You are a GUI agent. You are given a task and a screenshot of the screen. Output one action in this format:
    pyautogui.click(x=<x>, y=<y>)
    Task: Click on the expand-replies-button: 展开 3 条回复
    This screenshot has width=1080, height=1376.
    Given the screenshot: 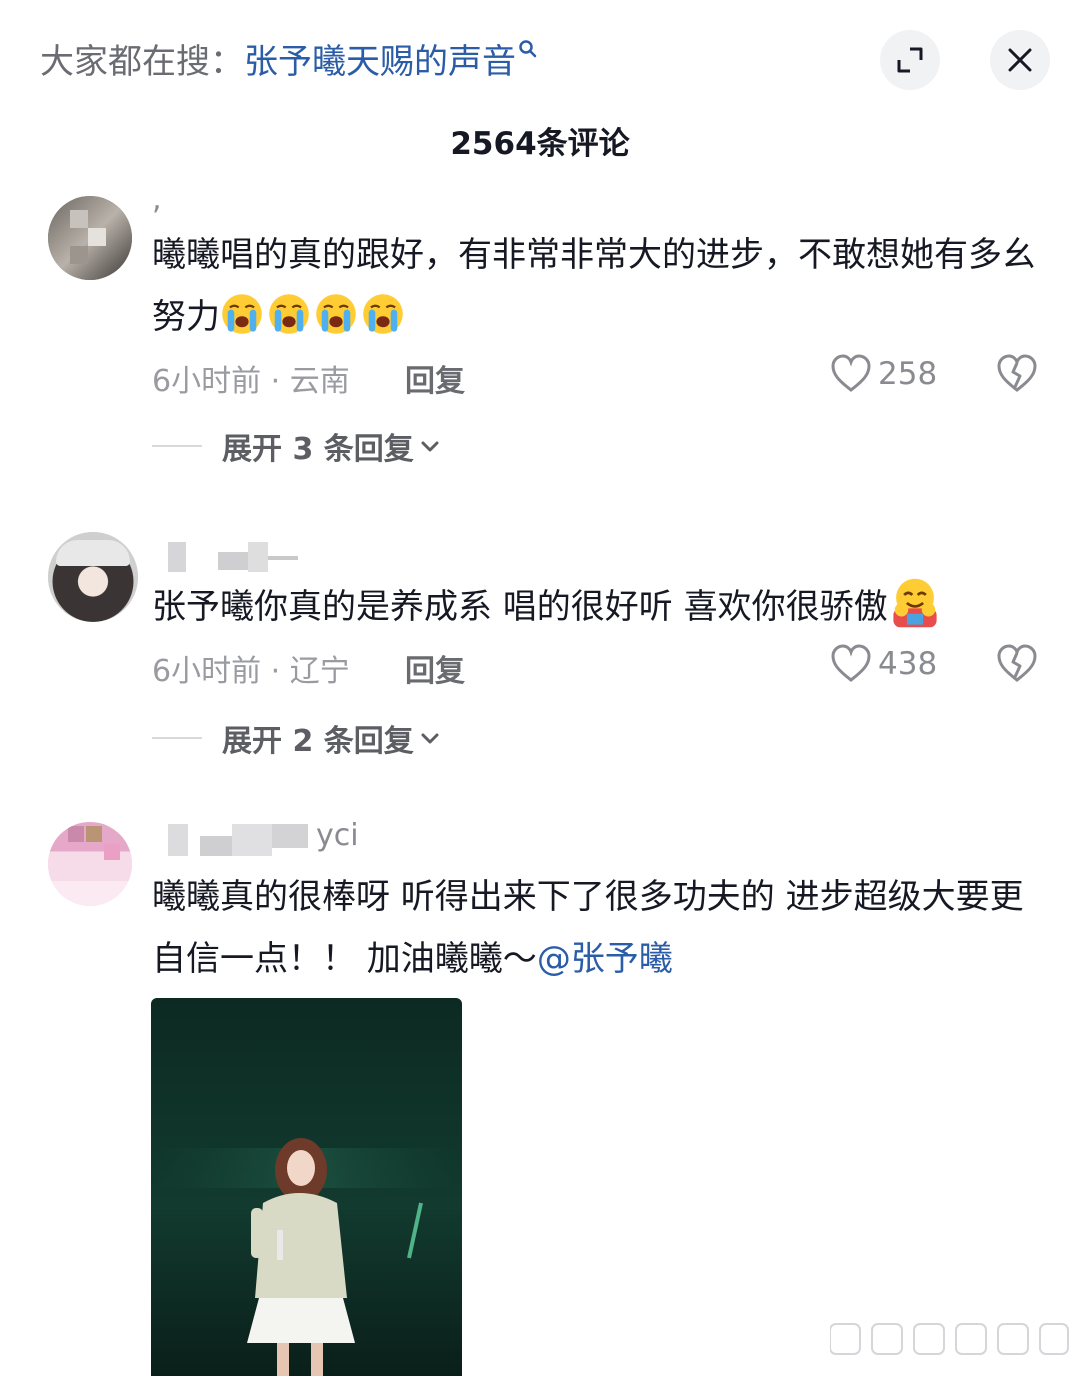 What is the action you would take?
    pyautogui.click(x=297, y=446)
    